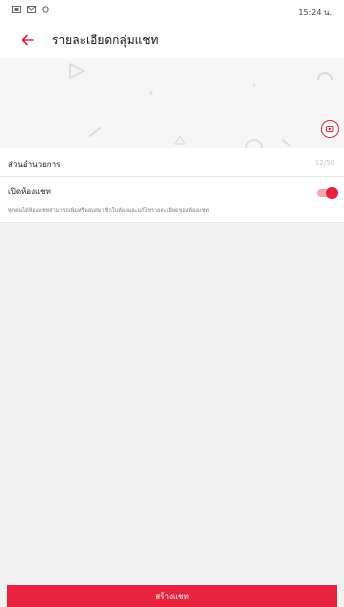 Image resolution: width=344 pixels, height=607 pixels. I want to click on mail-icon, so click(31, 9).